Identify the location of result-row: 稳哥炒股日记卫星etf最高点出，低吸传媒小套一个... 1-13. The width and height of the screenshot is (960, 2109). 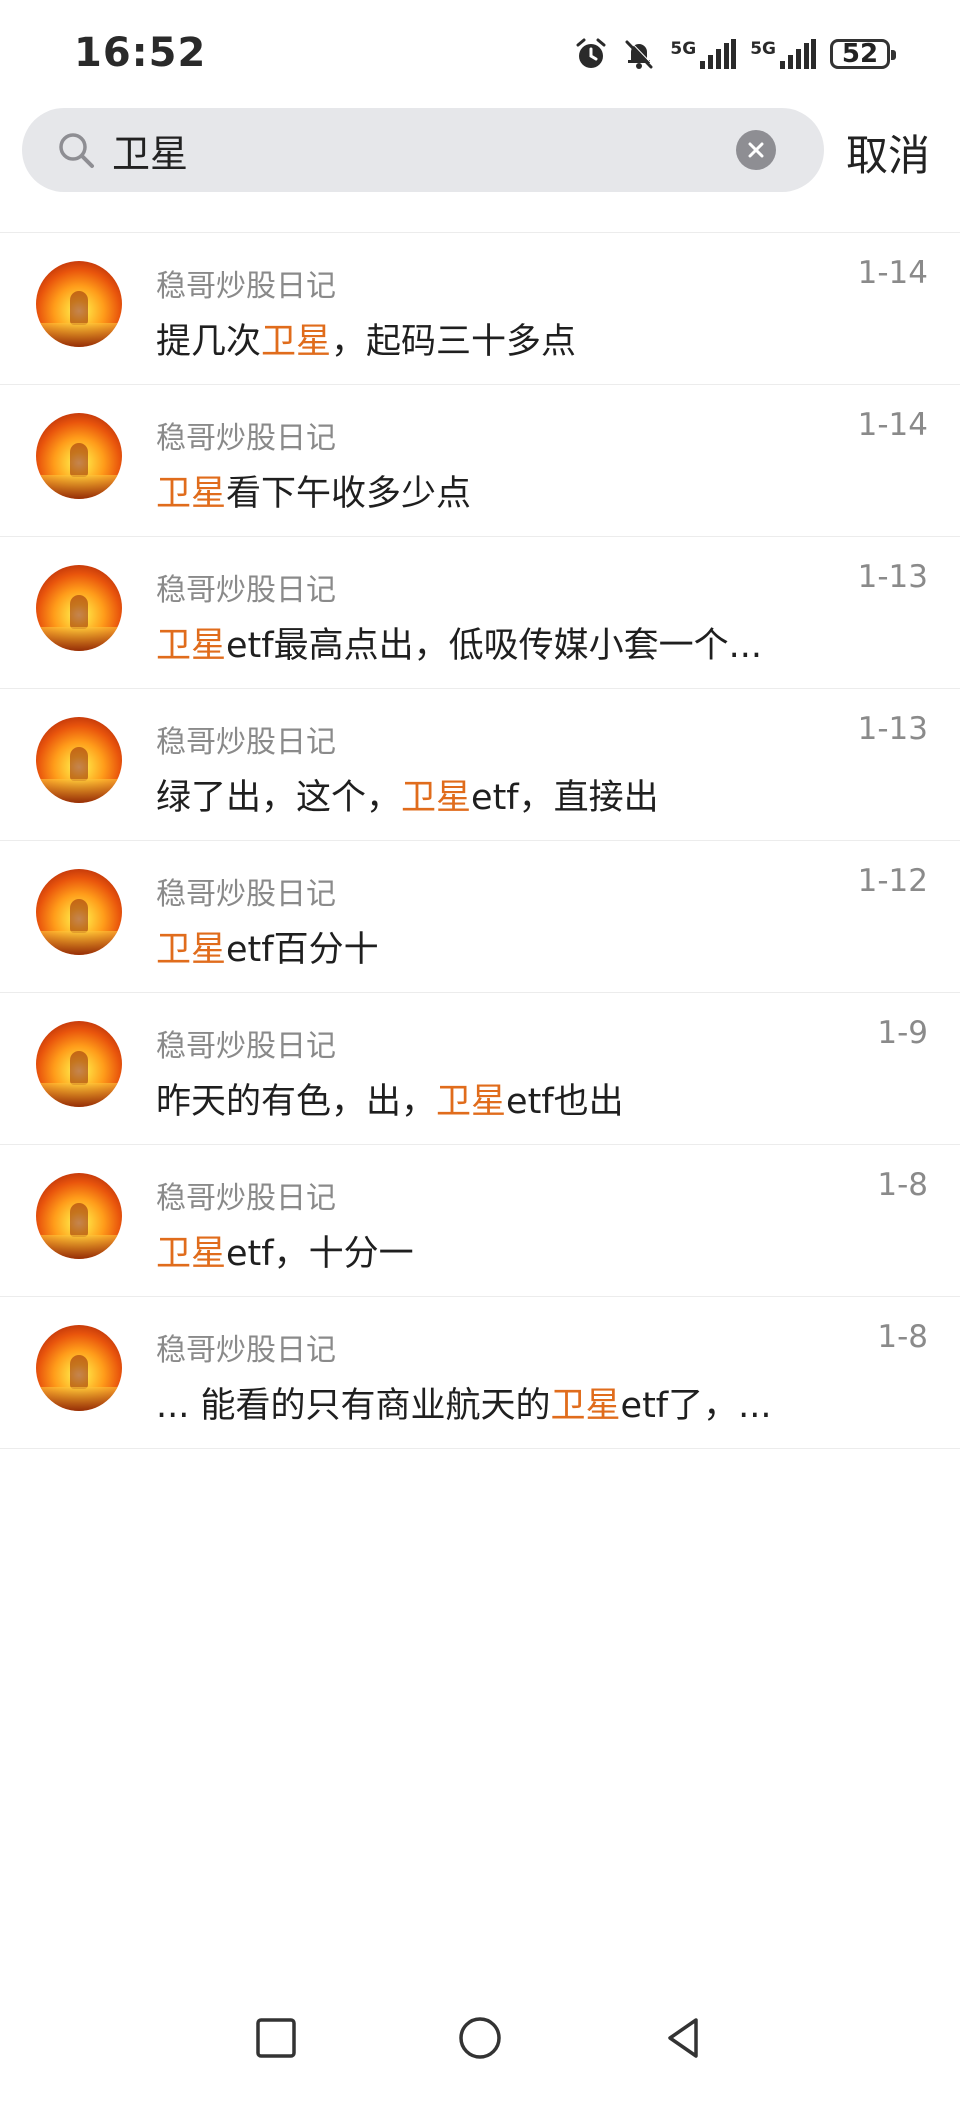
(480, 613).